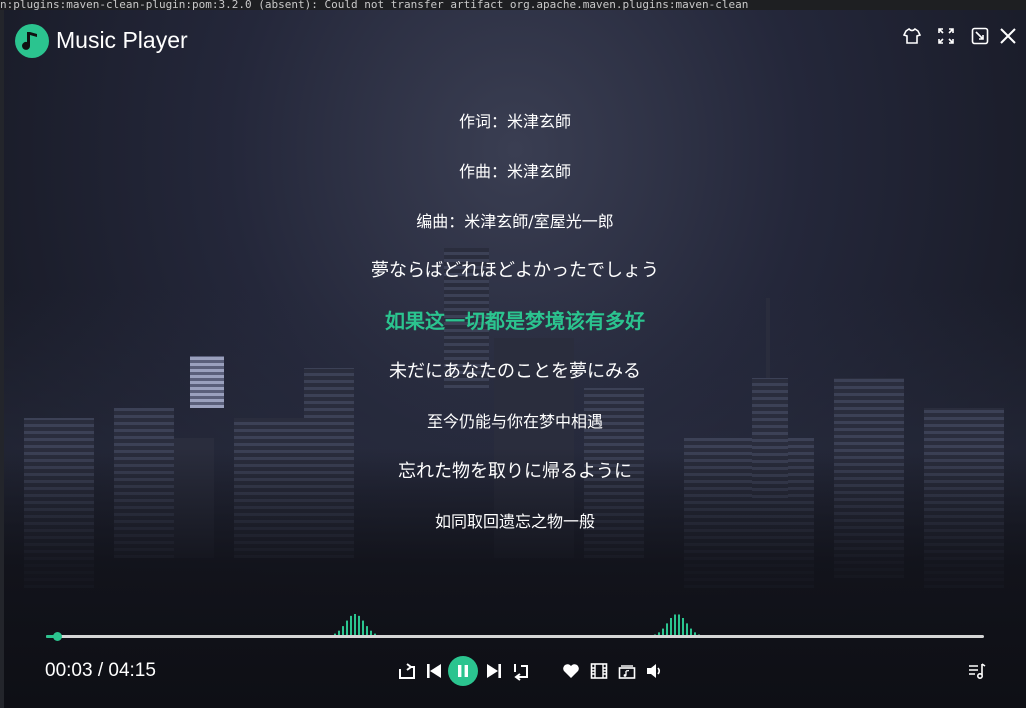 The width and height of the screenshot is (1026, 708). I want to click on title-bar: Music Player, so click(515, 40).